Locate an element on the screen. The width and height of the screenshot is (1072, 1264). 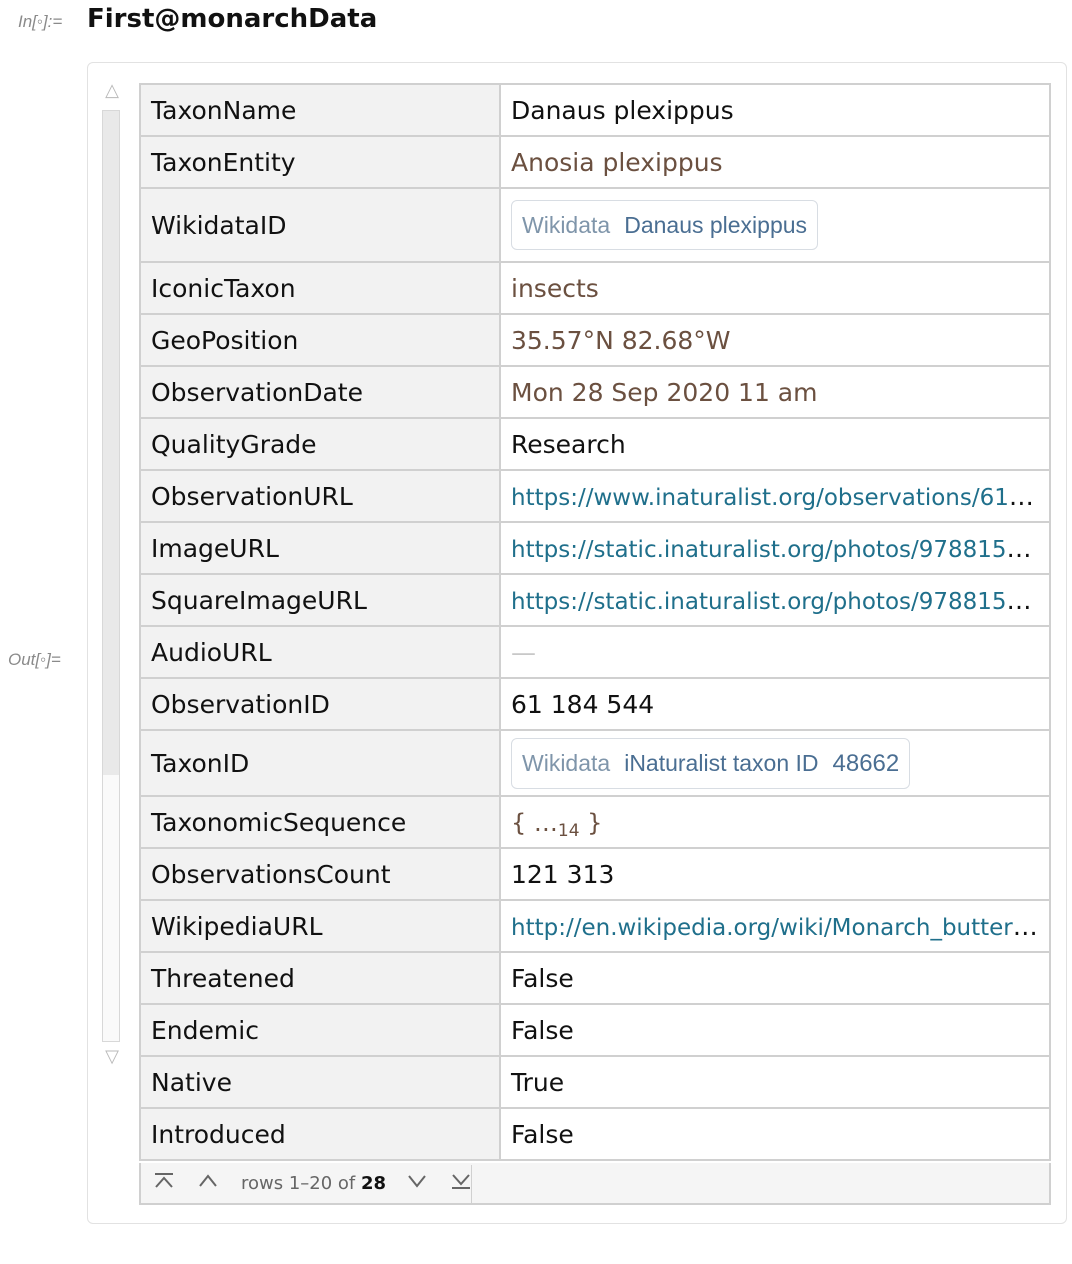
scrollbar-thumb is located at coordinates (111, 443).